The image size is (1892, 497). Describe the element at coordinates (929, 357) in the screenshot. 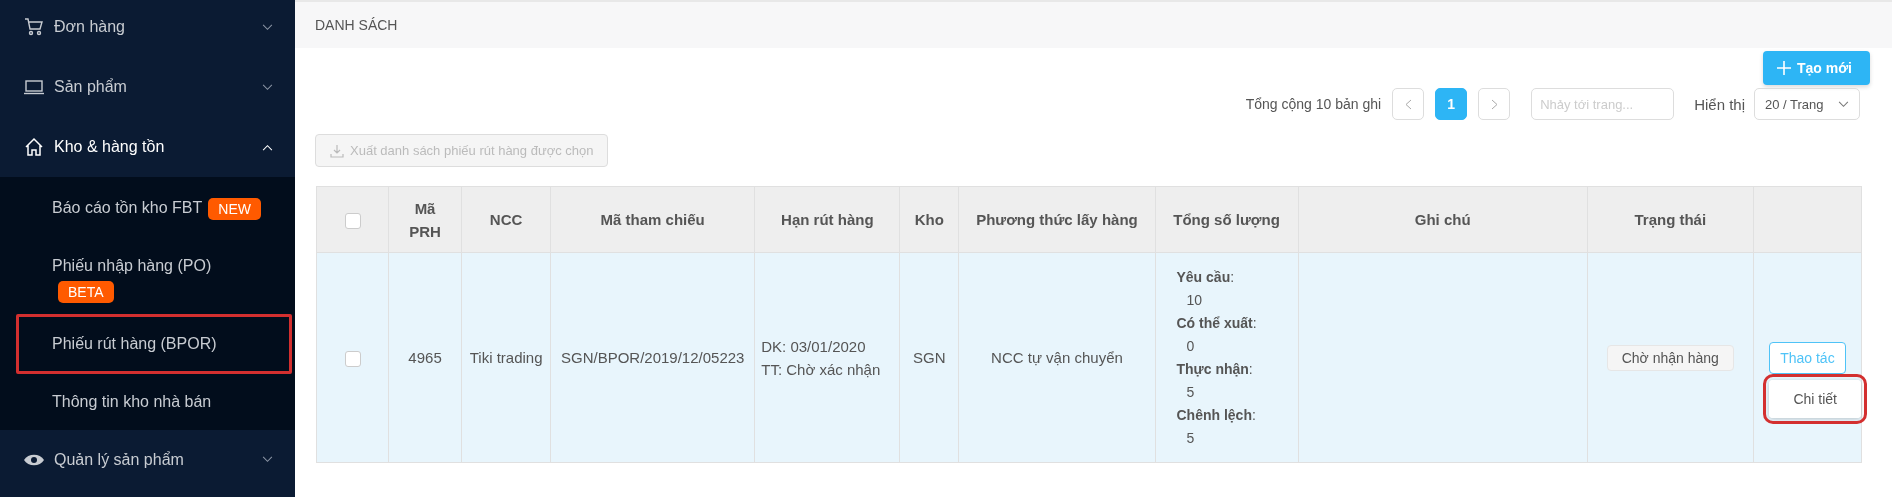

I see `table-cell: SGN` at that location.